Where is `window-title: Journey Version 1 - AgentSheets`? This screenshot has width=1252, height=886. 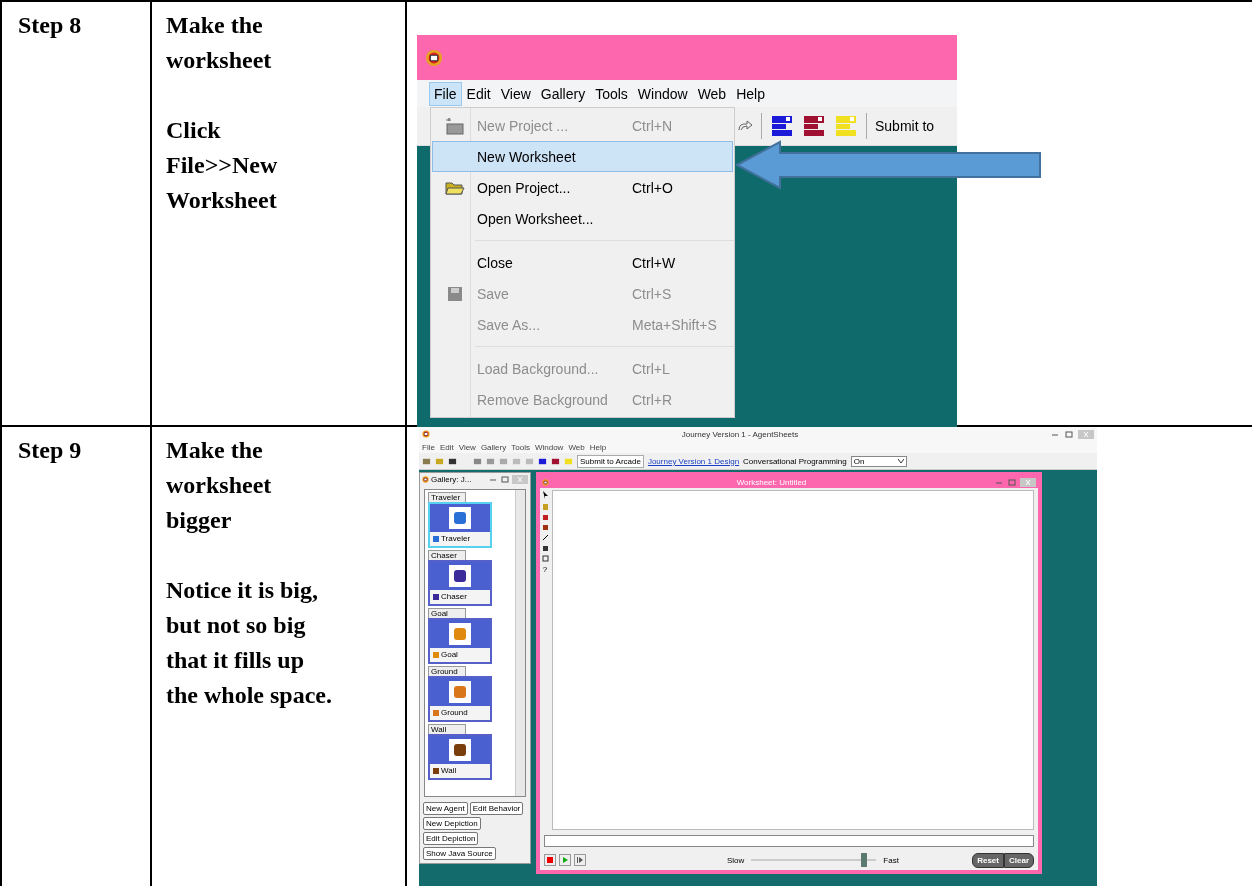 window-title: Journey Version 1 - AgentSheets is located at coordinates (740, 434).